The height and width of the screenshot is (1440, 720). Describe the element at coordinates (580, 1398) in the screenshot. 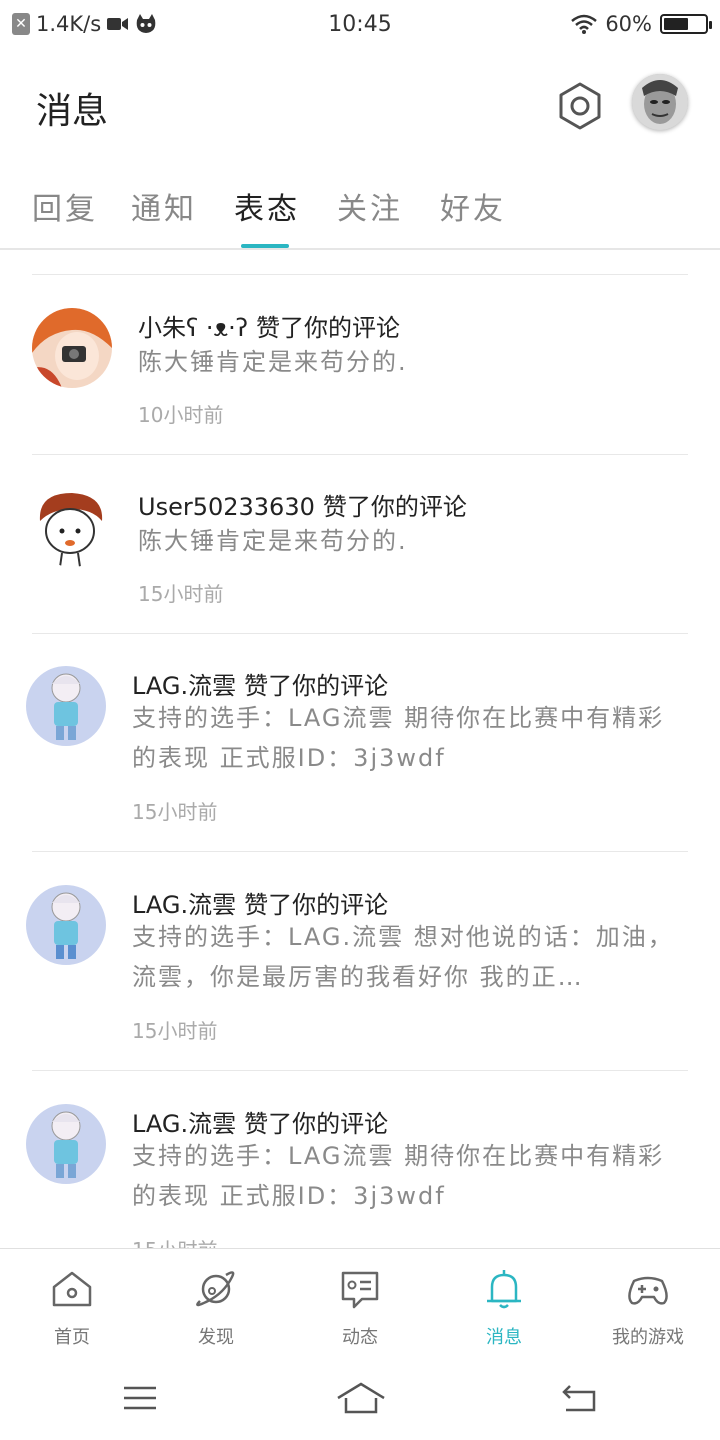

I see `back-icon` at that location.